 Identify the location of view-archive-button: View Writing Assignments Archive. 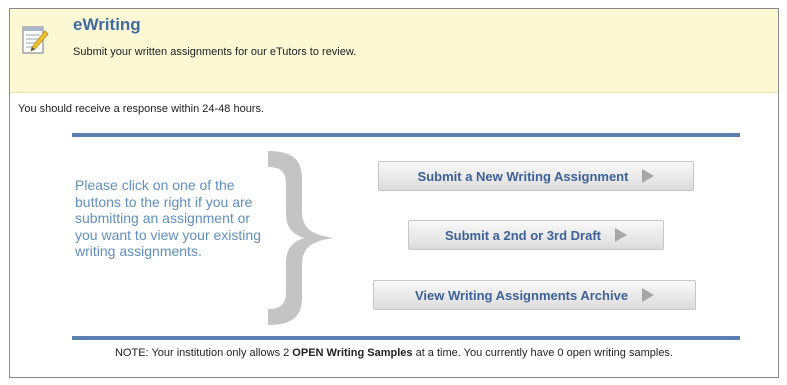
(534, 295).